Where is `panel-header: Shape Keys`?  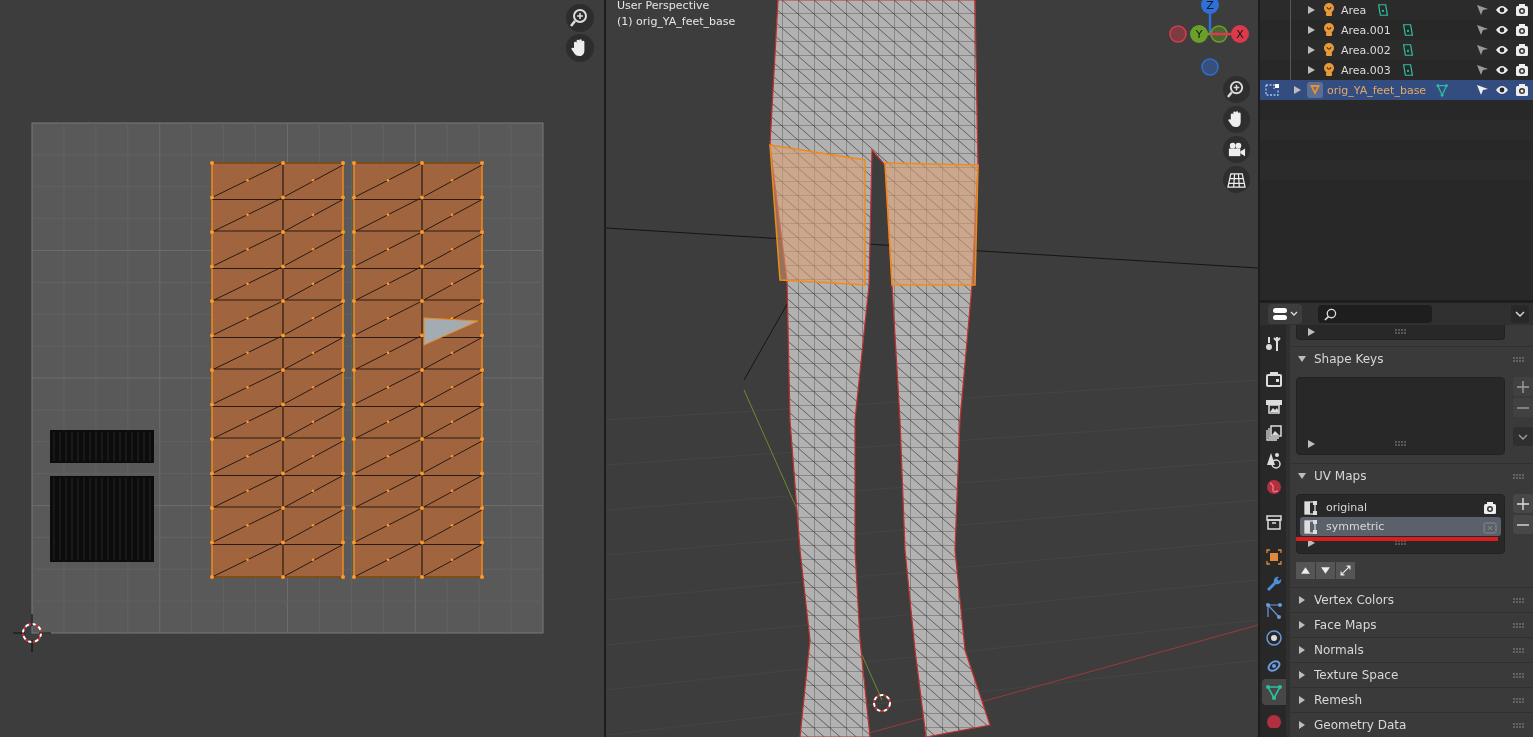
panel-header: Shape Keys is located at coordinates (1411, 359).